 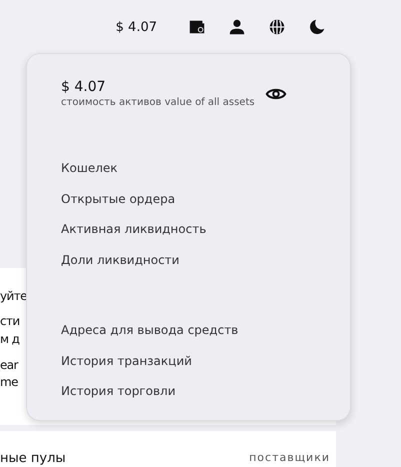 I want to click on assets-value: $ 4.07, so click(x=84, y=87).